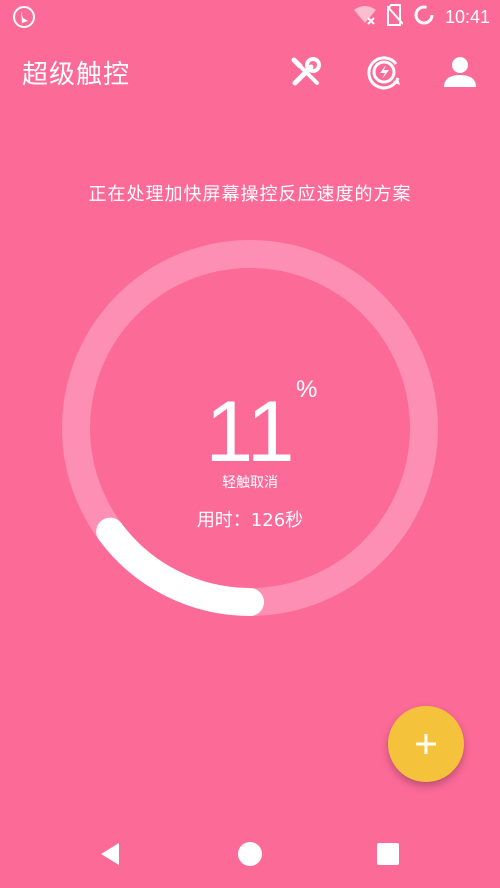 The width and height of the screenshot is (500, 888). What do you see at coordinates (250, 17) in the screenshot?
I see `status-bar: 10:41` at bounding box center [250, 17].